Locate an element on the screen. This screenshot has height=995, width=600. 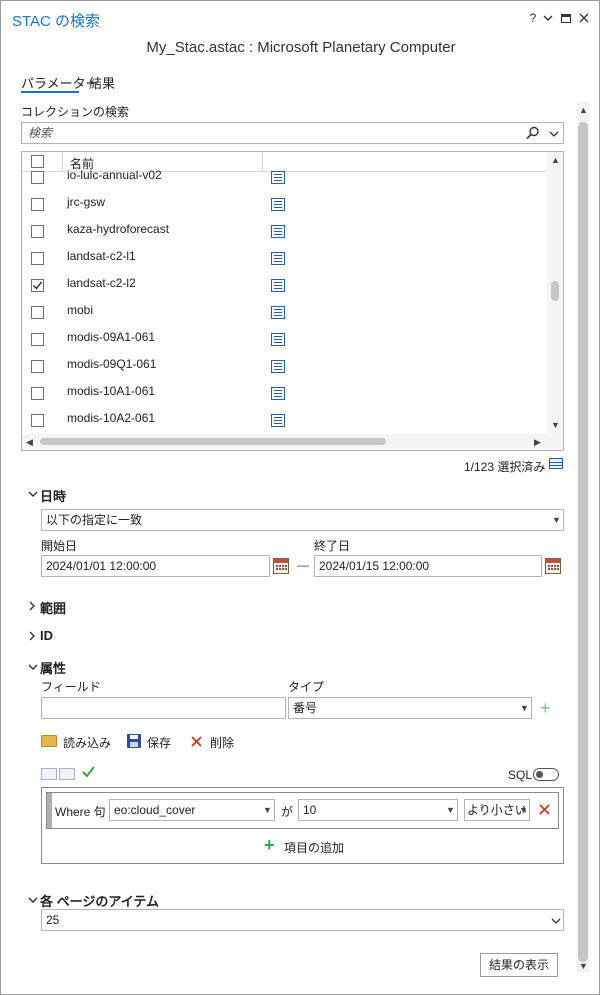
items-per-page-header: 各 ページのアイテム is located at coordinates (99, 900).